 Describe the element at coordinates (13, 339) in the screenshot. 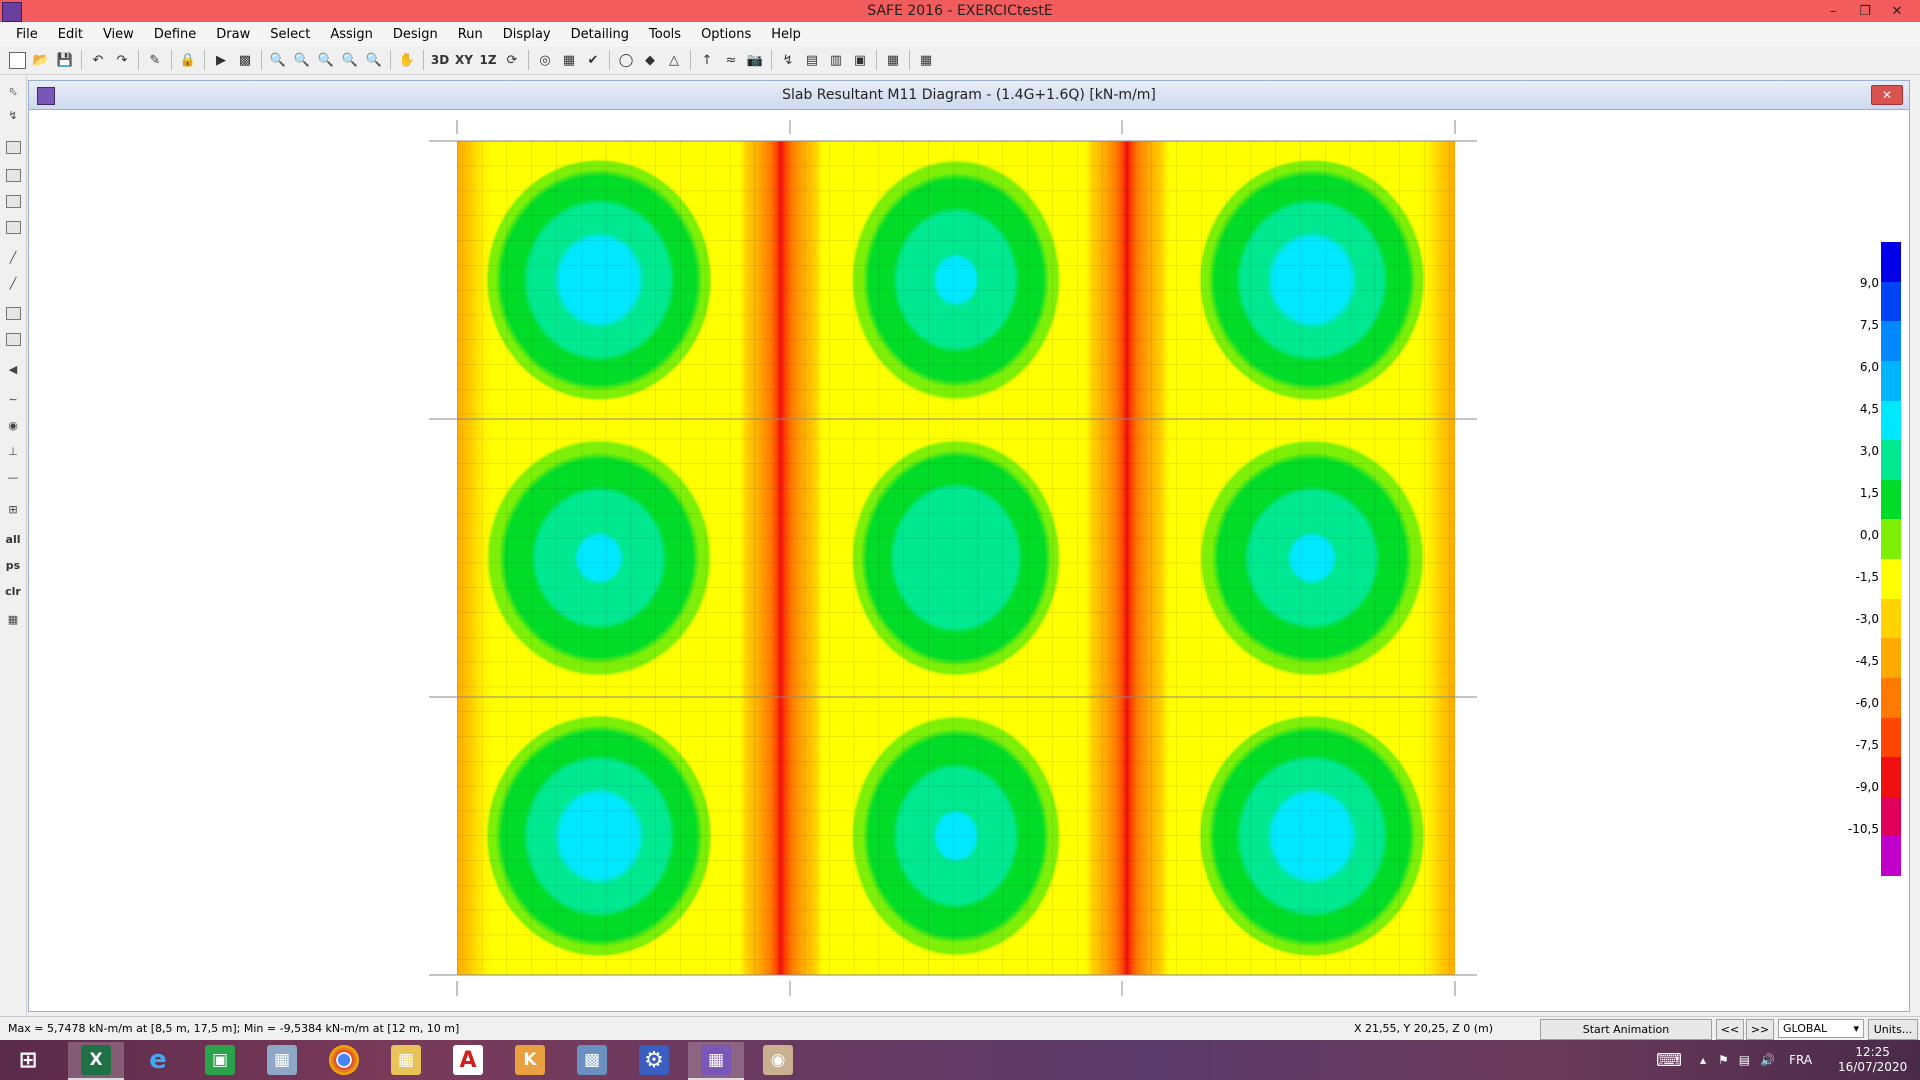

I see `draw-design-strip-icon` at that location.